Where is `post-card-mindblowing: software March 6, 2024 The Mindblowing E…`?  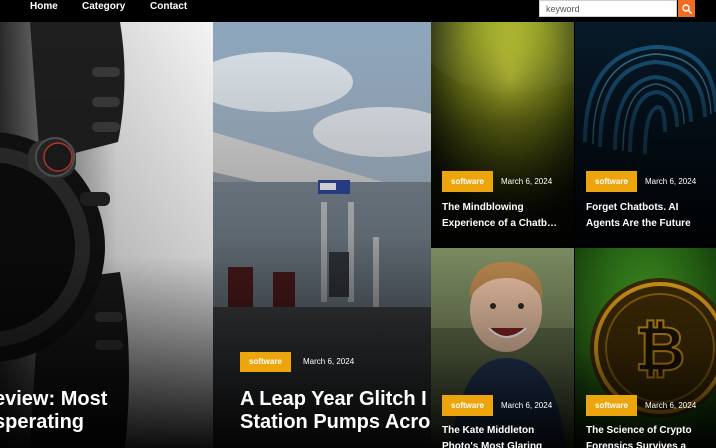
post-card-mindblowing: software March 6, 2024 The Mindblowing E… is located at coordinates (502, 134).